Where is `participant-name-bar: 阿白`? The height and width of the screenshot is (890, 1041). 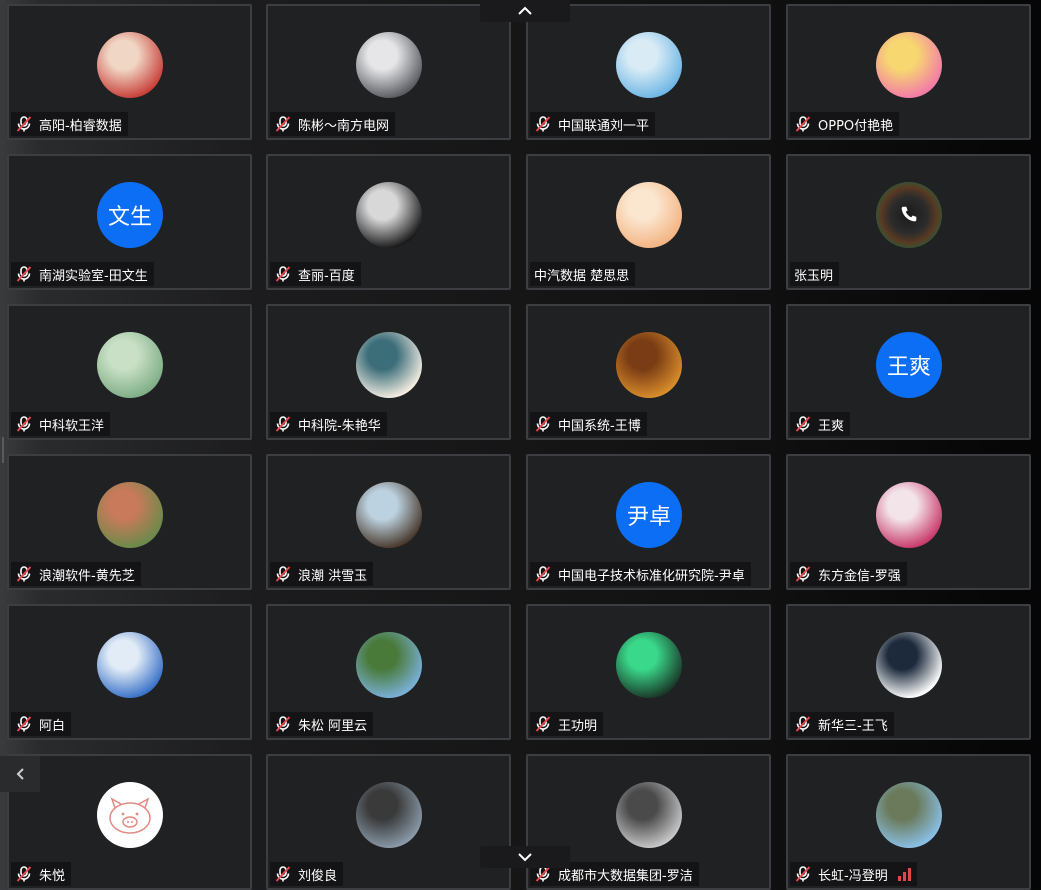 participant-name-bar: 阿白 is located at coordinates (41, 724).